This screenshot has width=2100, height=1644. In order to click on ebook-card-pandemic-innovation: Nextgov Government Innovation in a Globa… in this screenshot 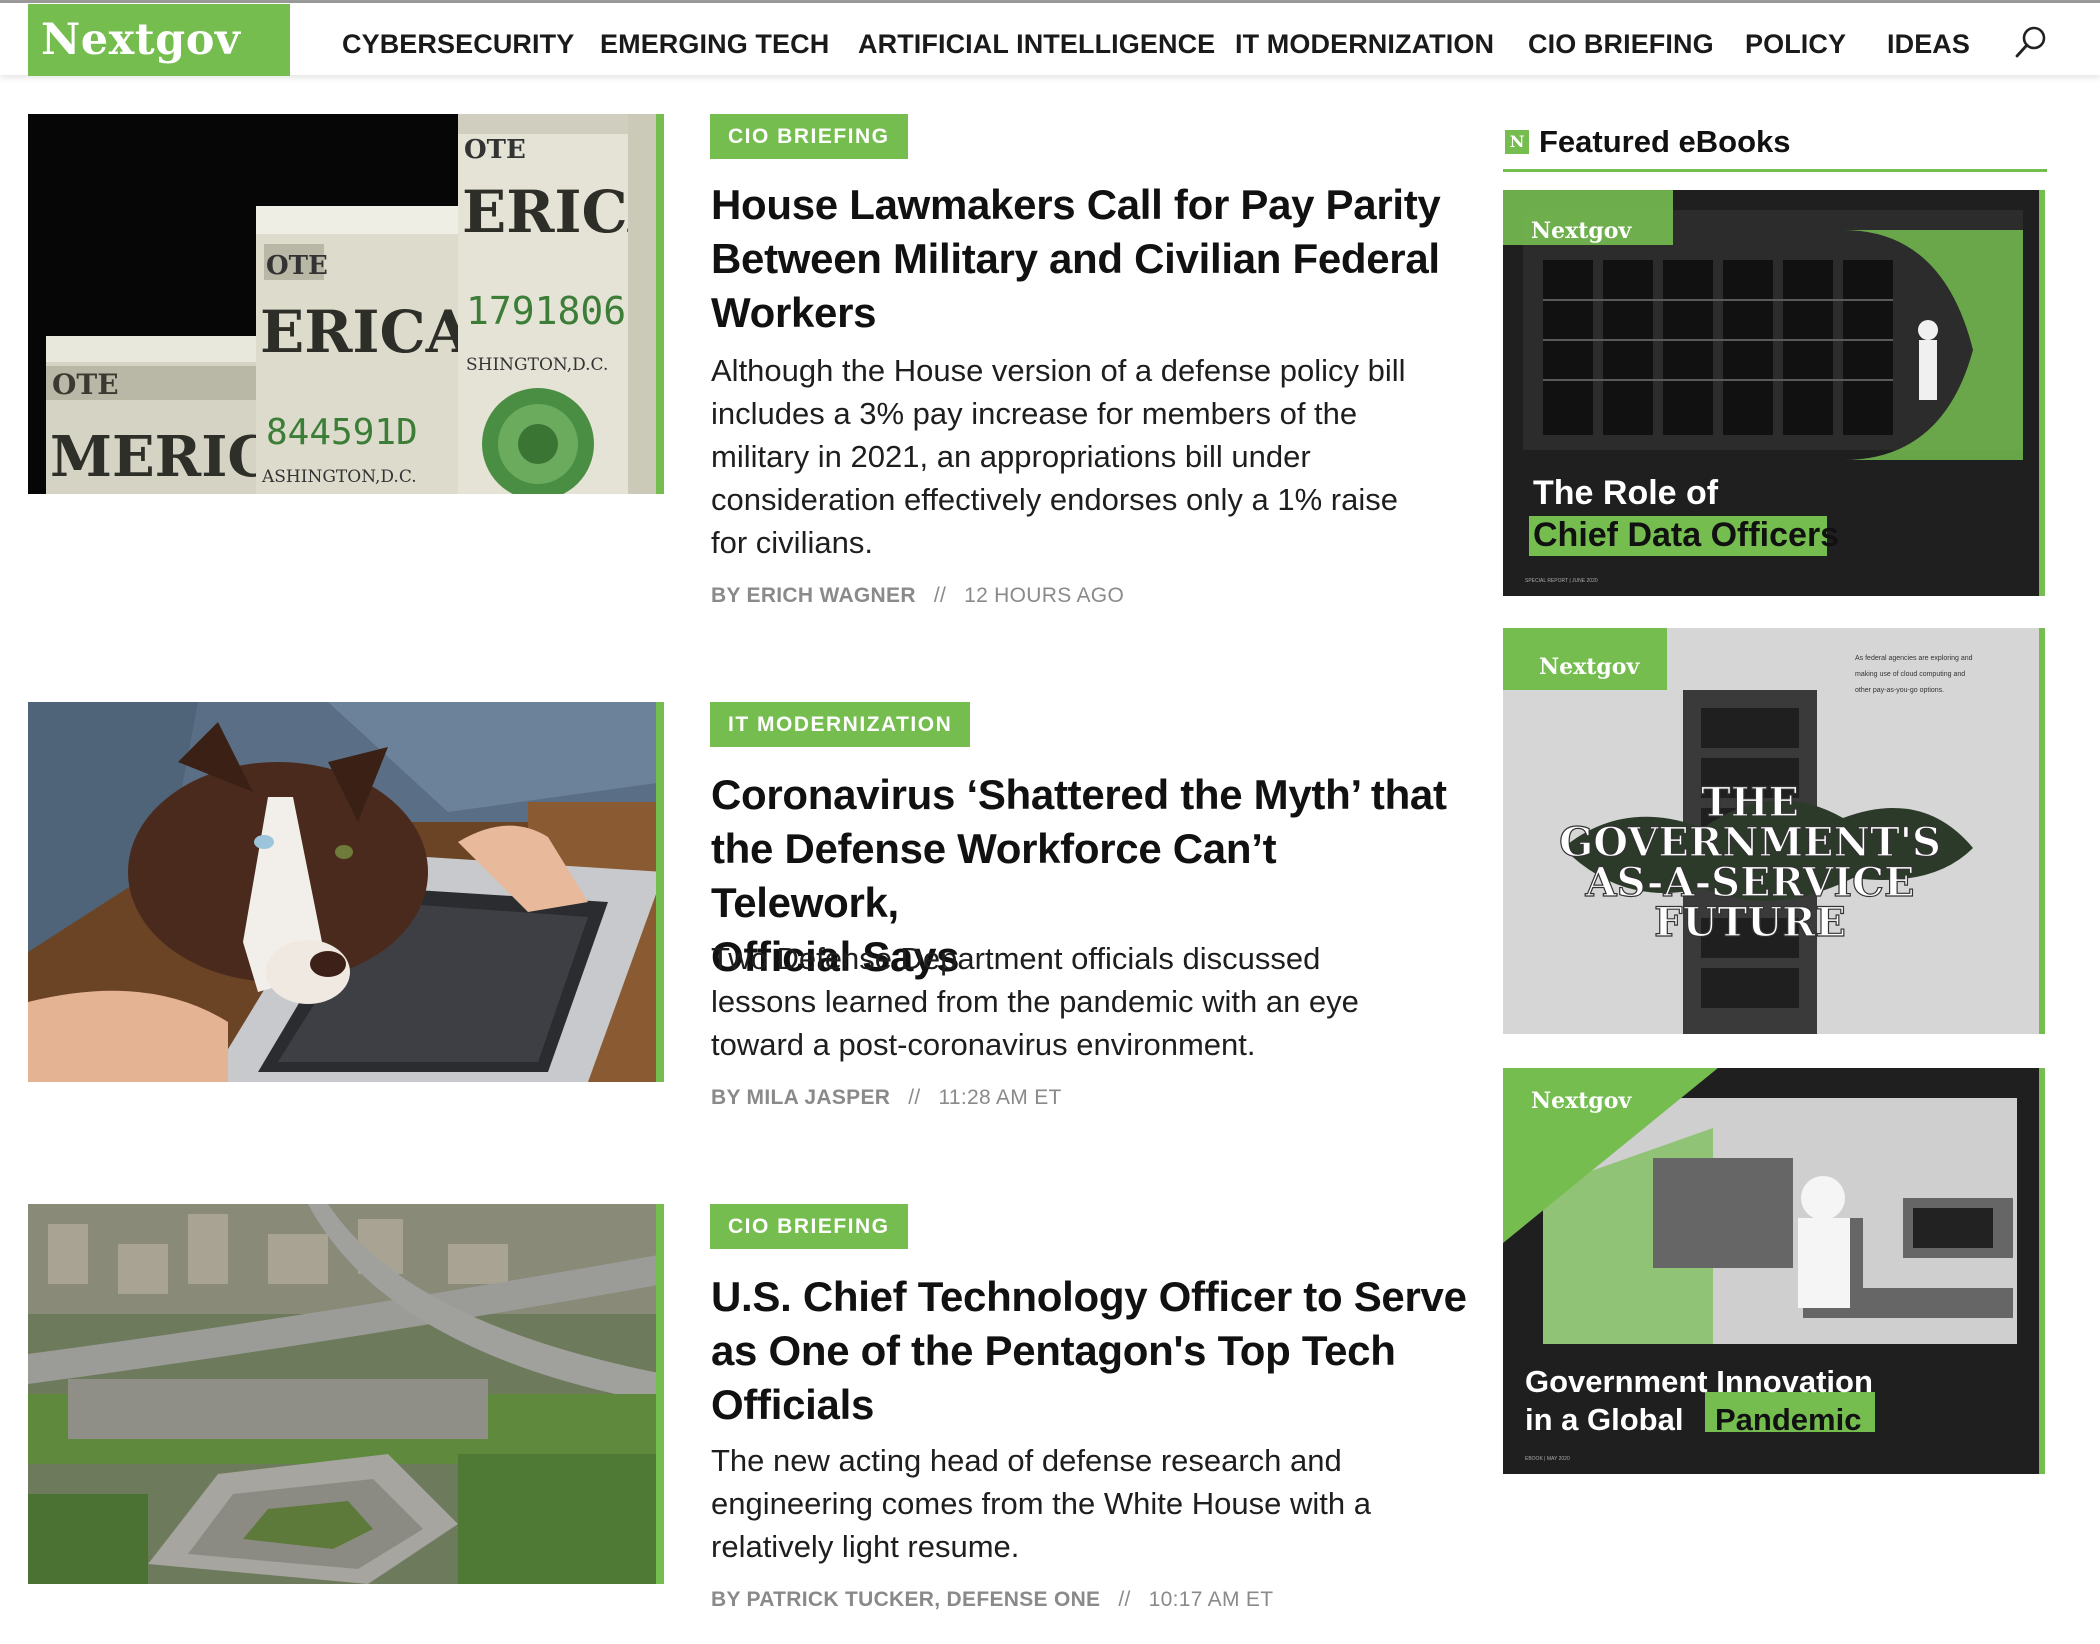, I will do `click(1771, 1271)`.